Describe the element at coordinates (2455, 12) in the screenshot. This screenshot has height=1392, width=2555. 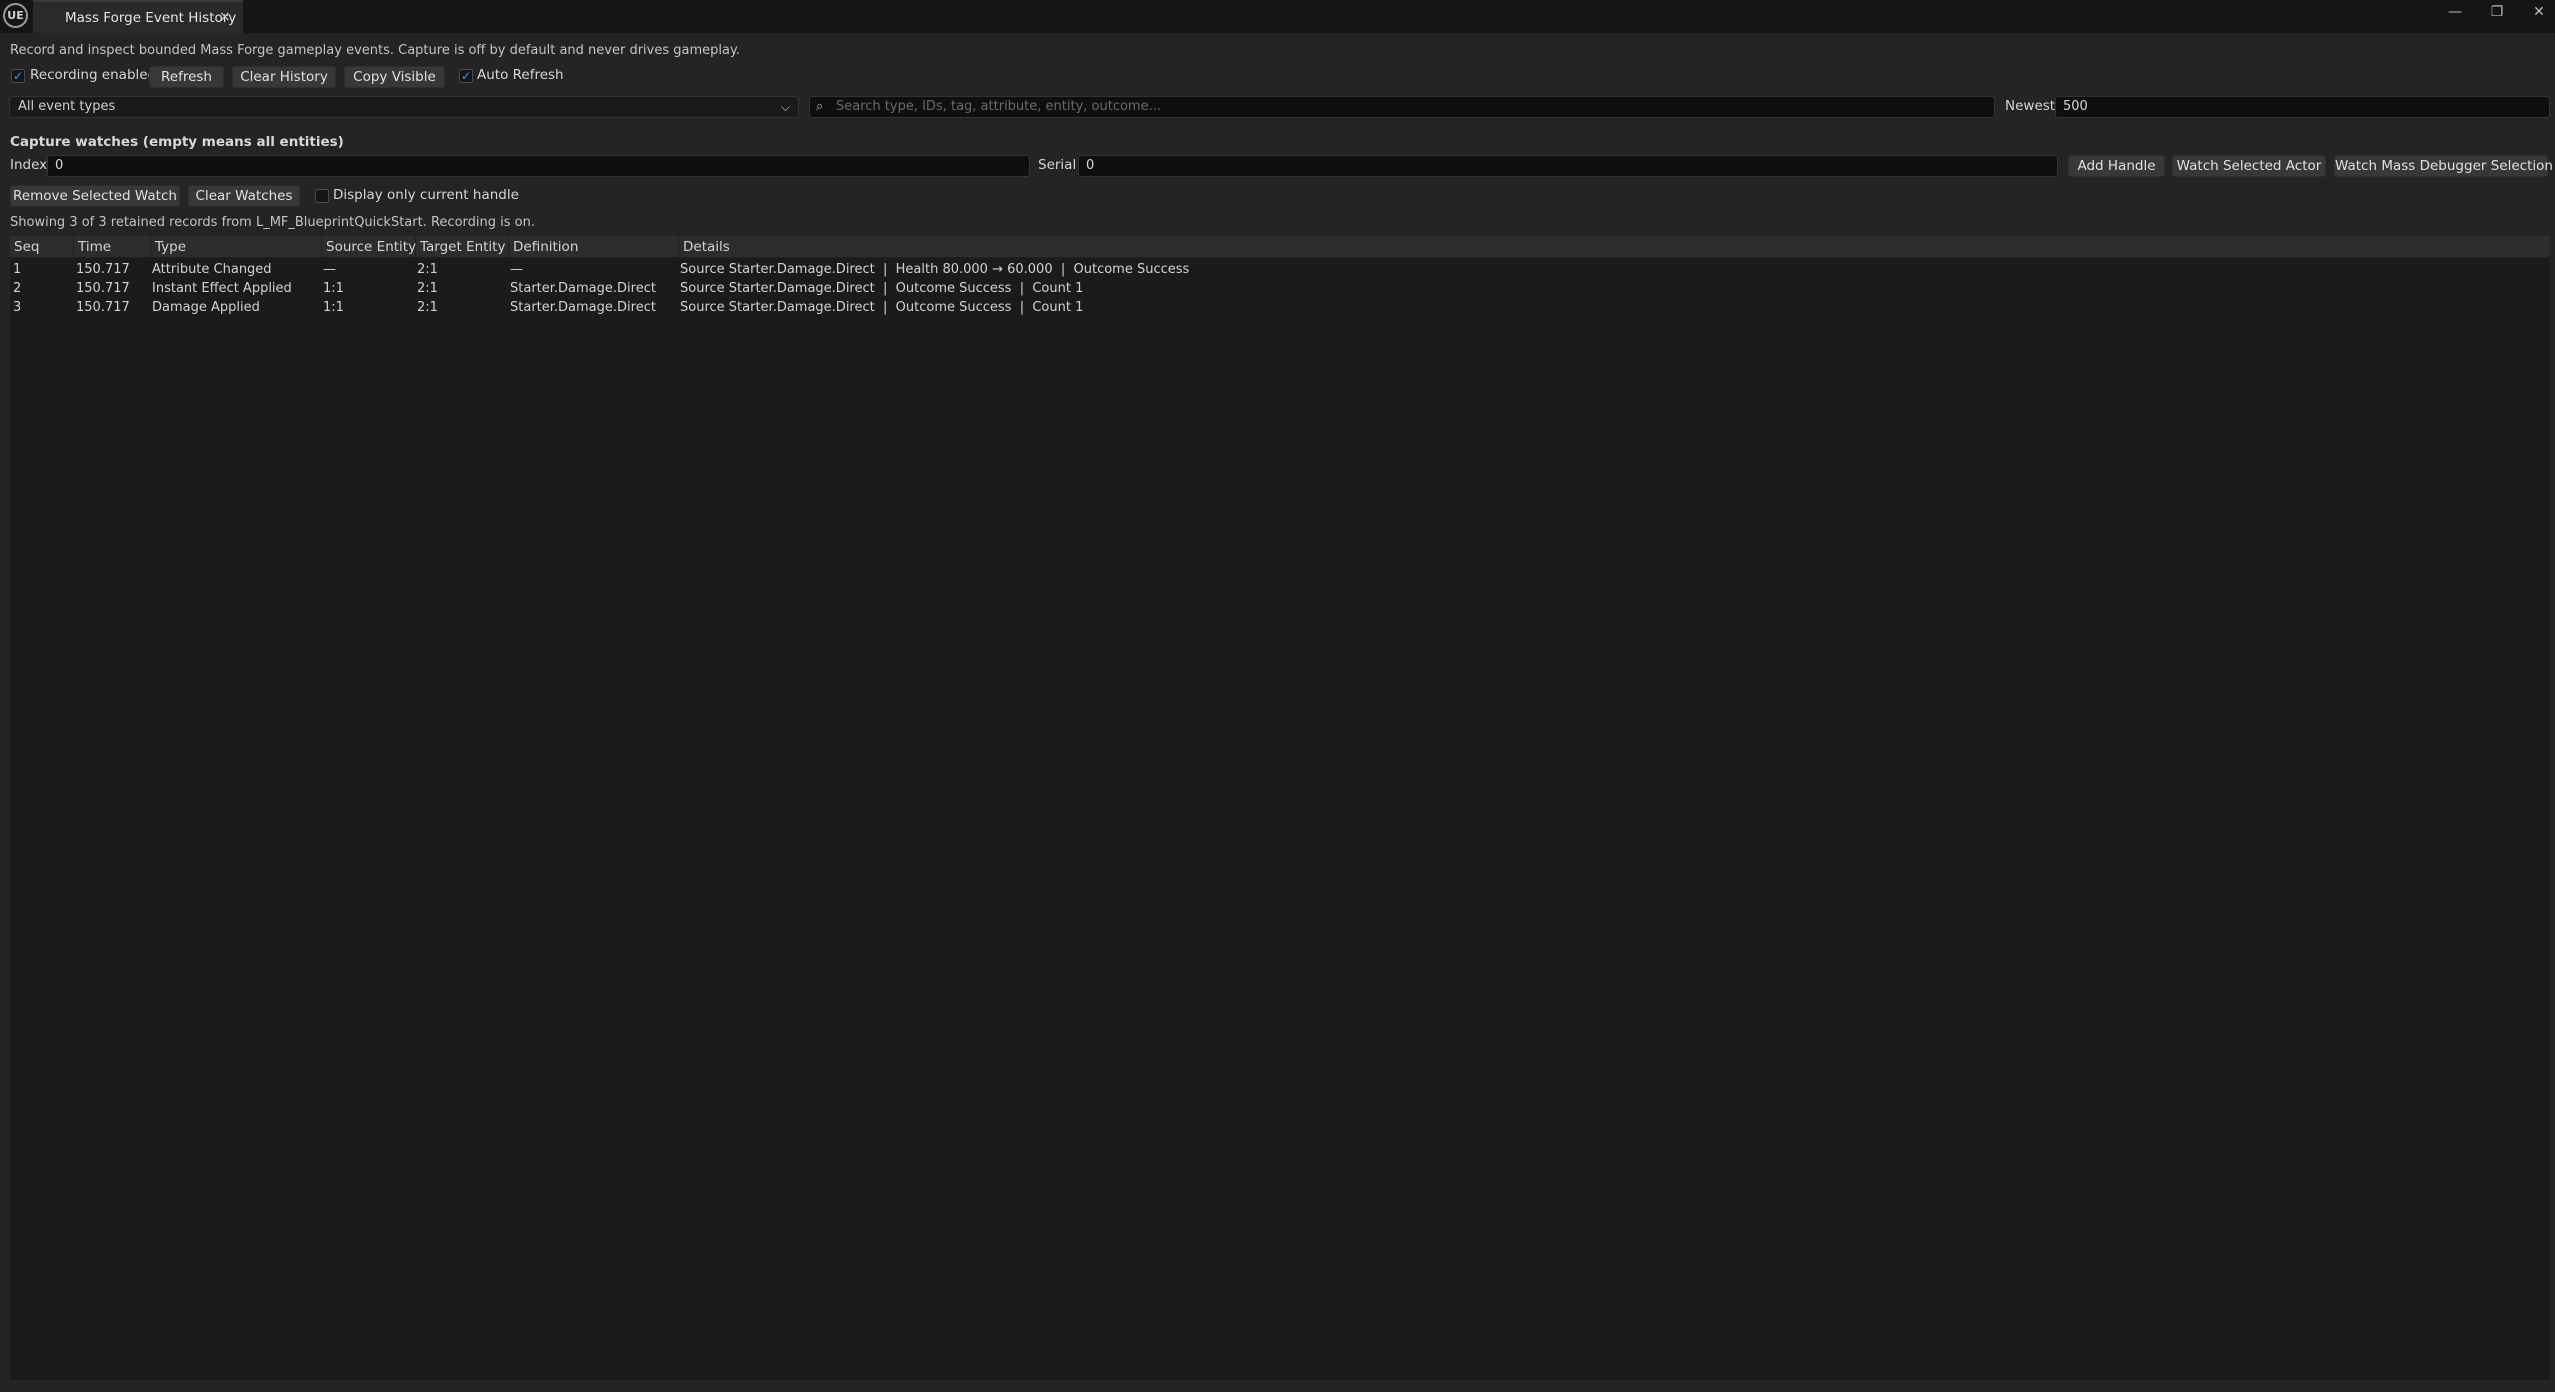
I see `minimize-icon: —` at that location.